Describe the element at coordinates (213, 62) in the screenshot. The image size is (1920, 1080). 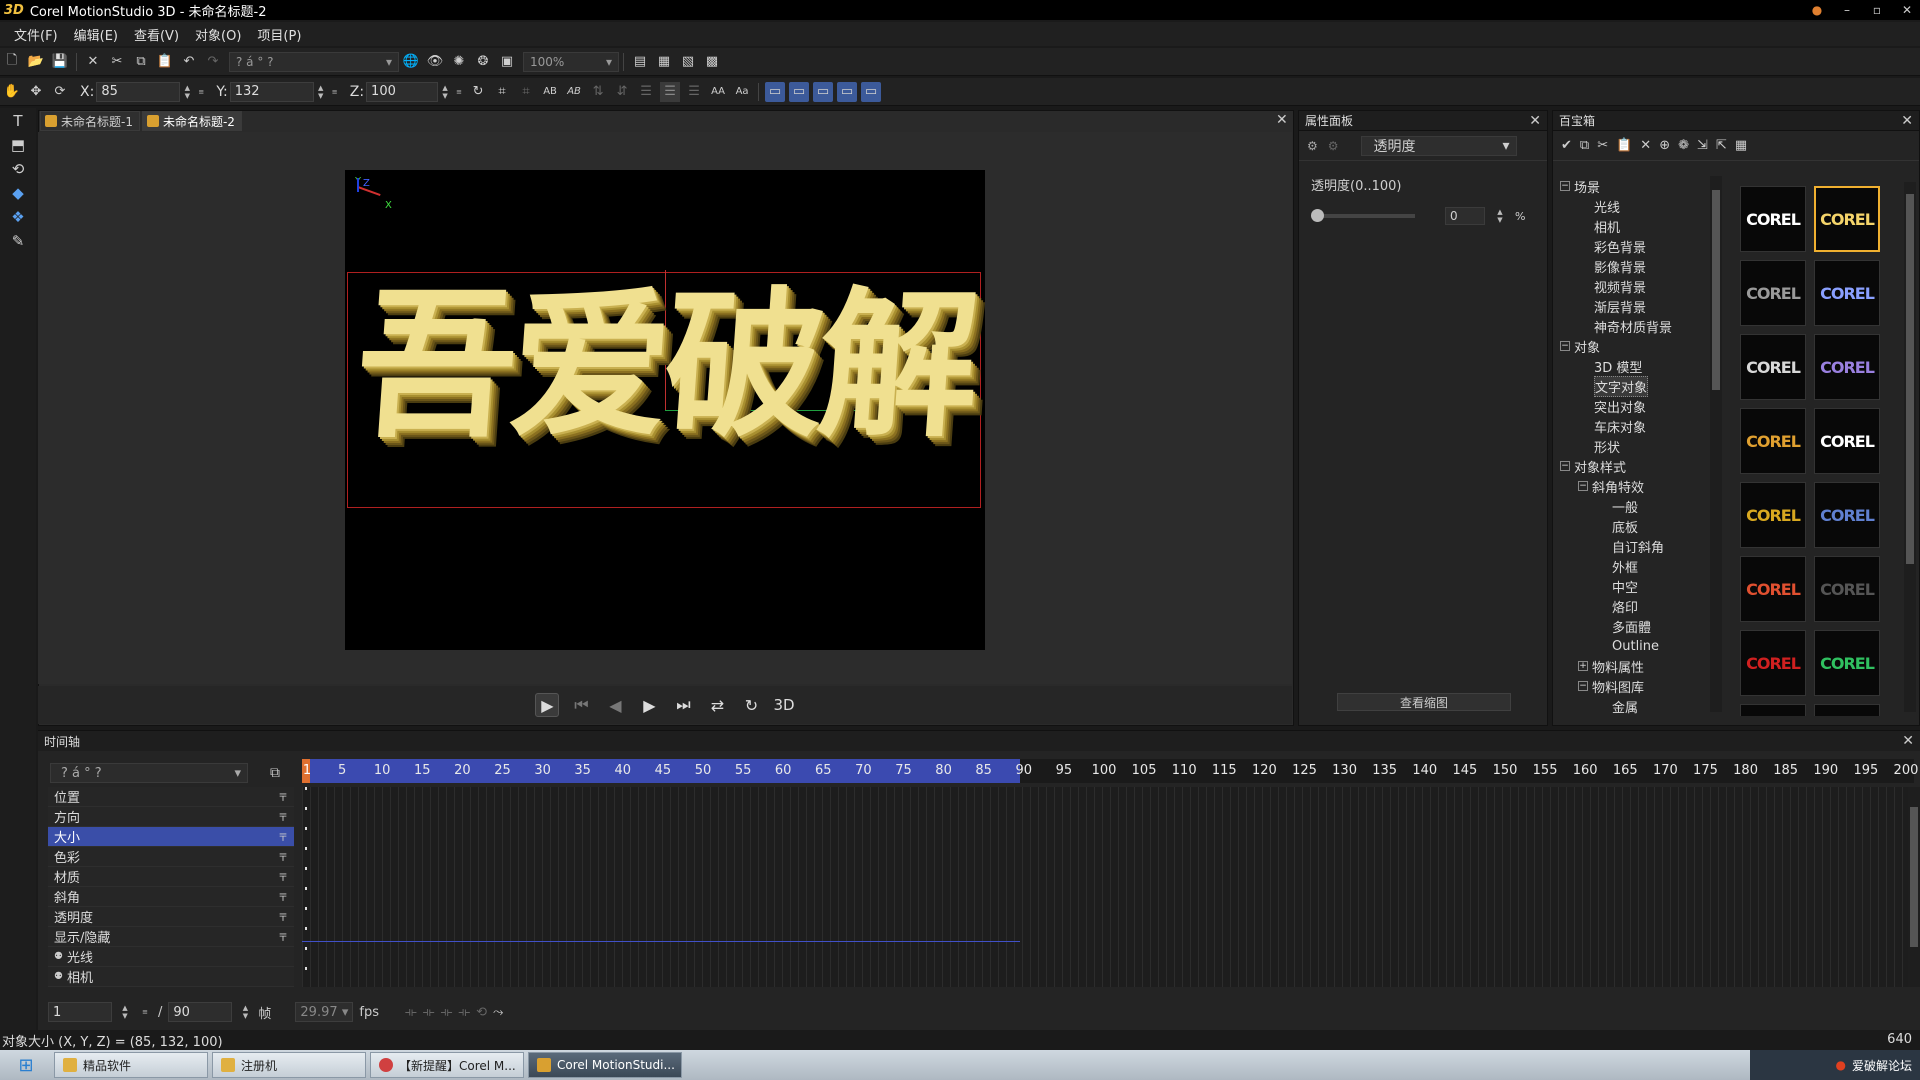
I see `redo-icon: ↷` at that location.